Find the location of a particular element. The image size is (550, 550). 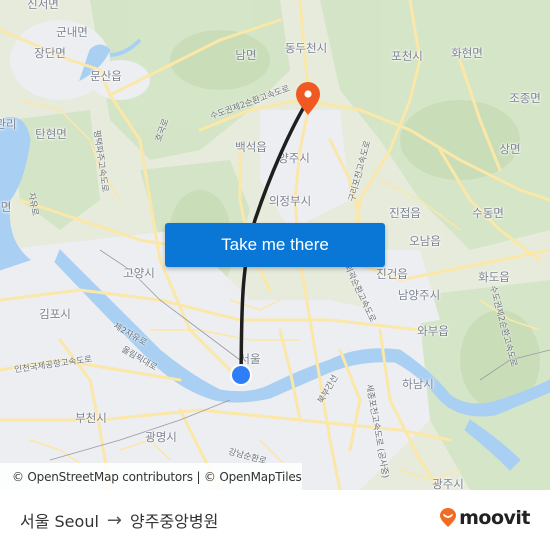

moovit-pin-icon is located at coordinates (448, 517).